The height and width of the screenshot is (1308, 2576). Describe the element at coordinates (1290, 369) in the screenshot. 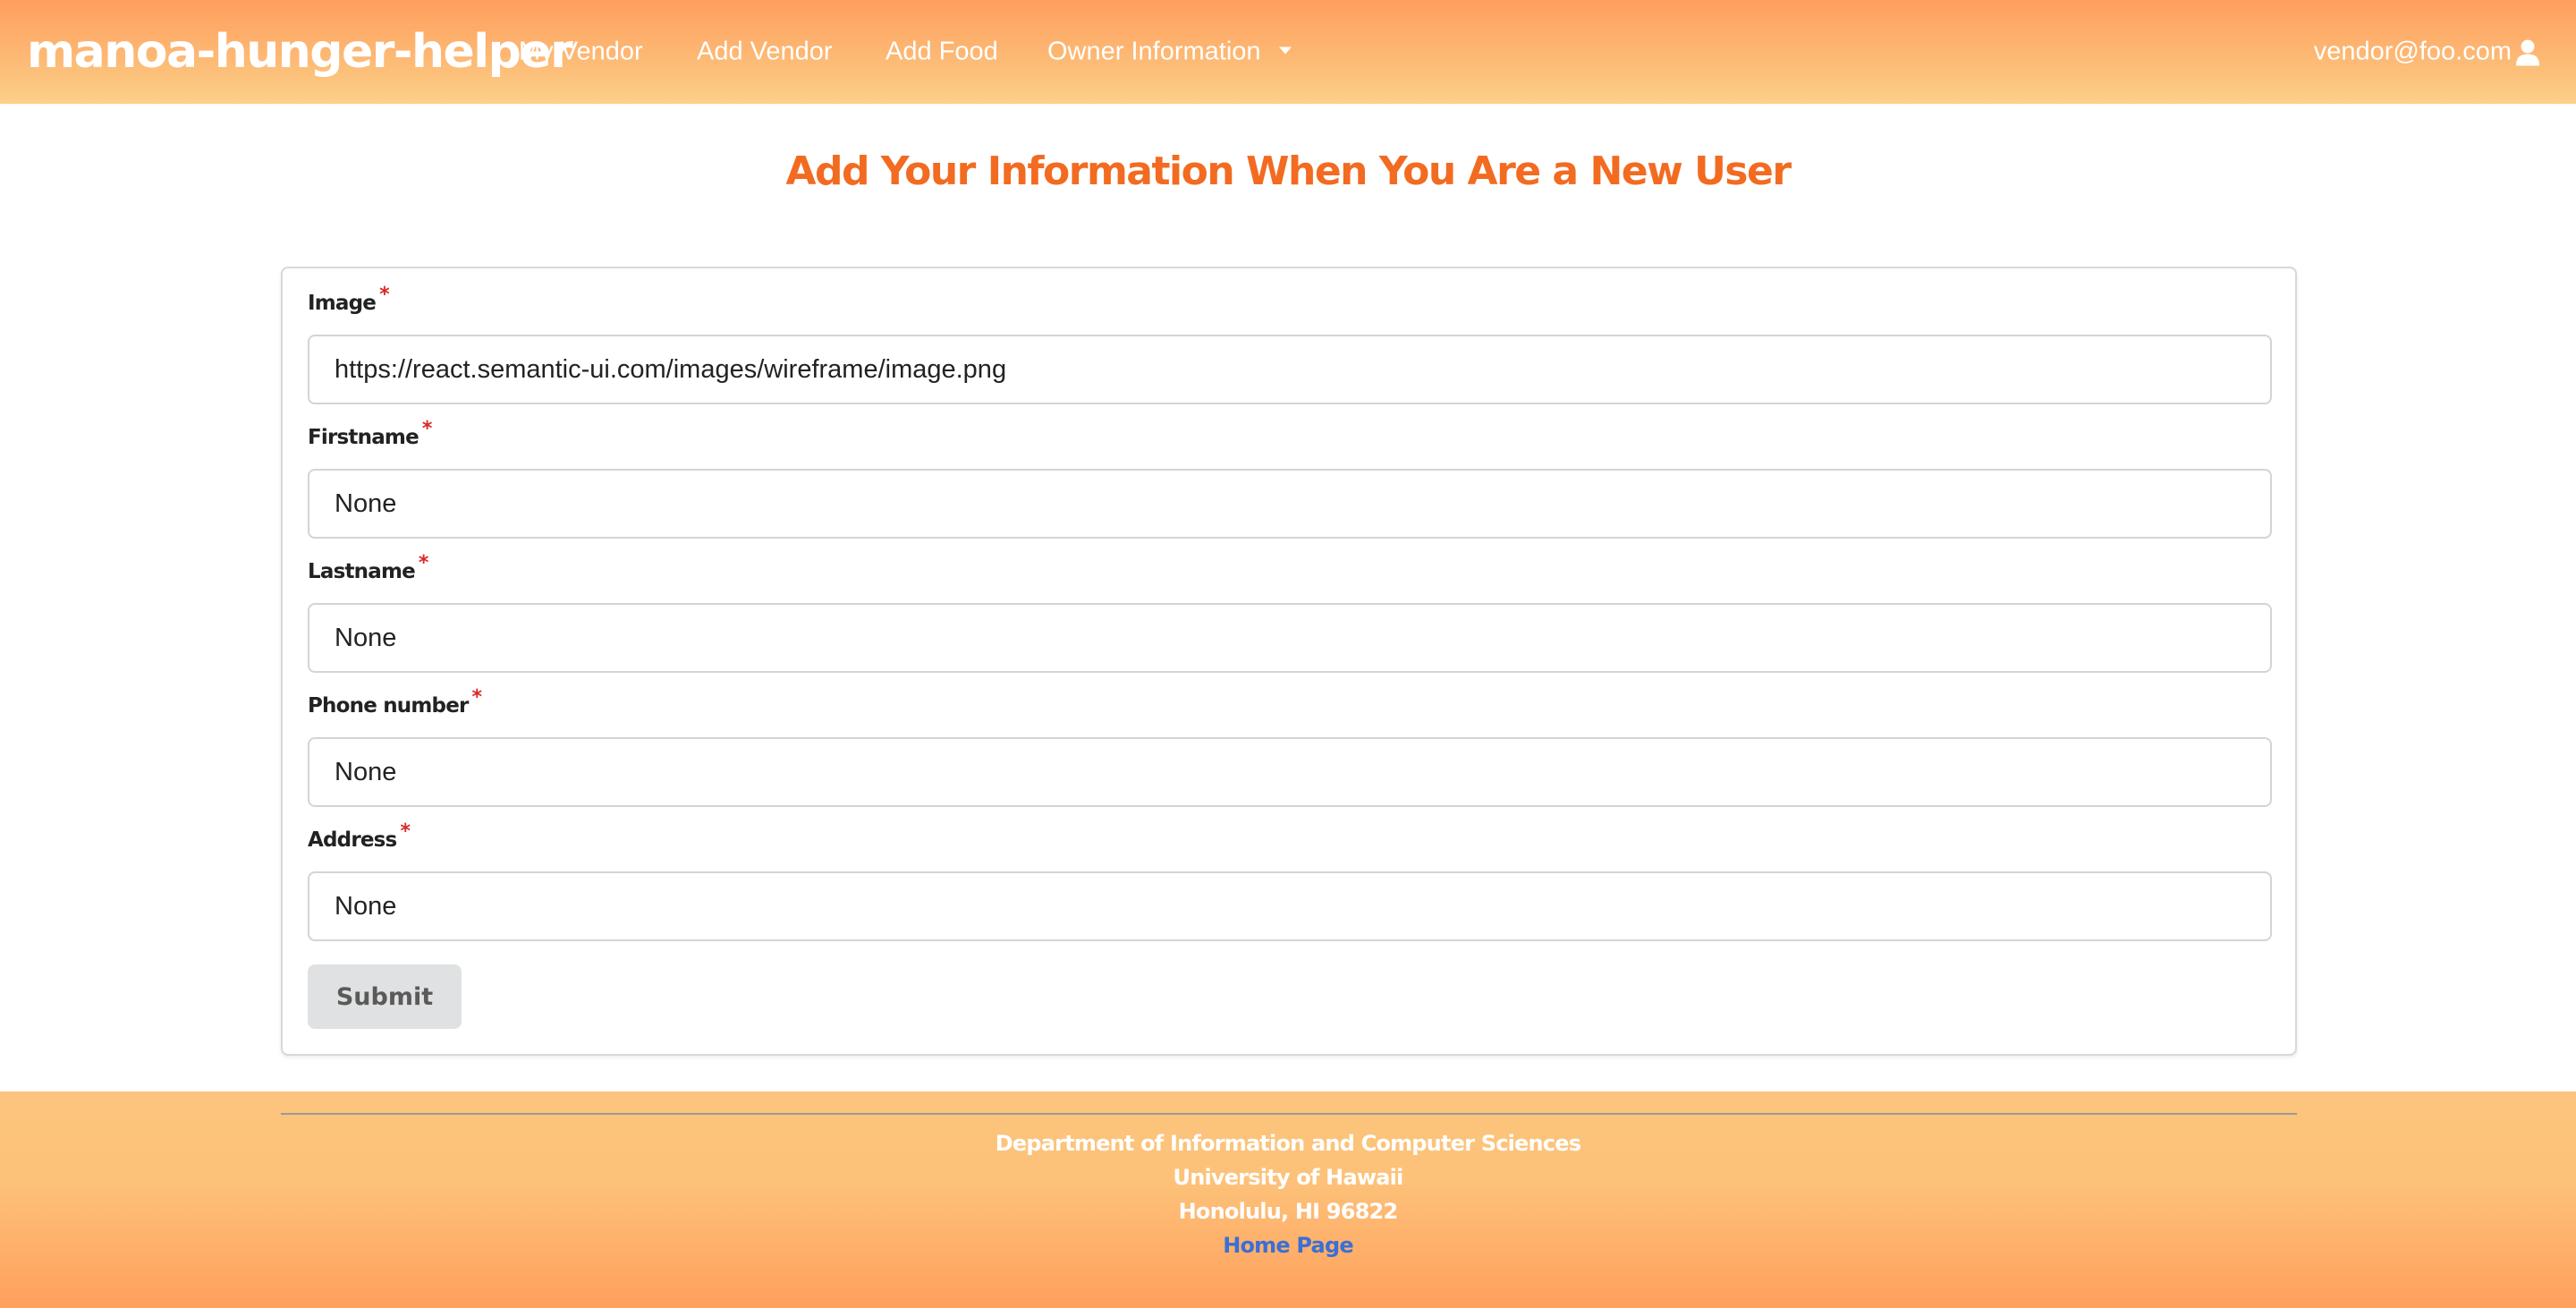

I see `image-input` at that location.